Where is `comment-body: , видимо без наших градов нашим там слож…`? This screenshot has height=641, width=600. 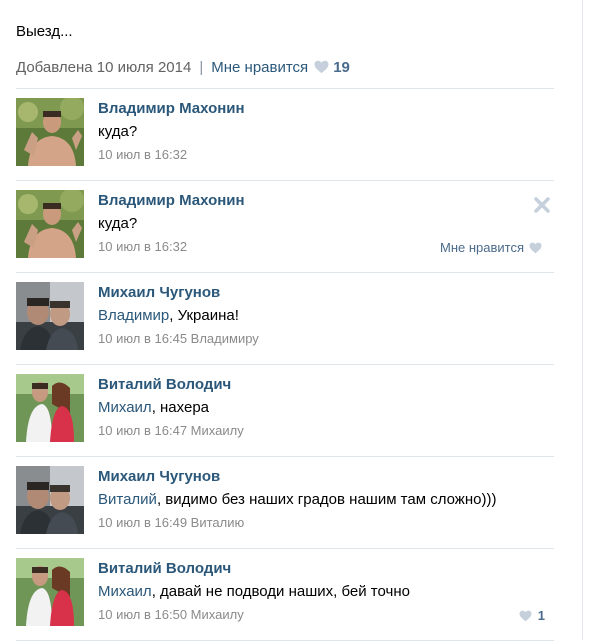
comment-body: , видимо без наших градов нашим там слож… is located at coordinates (326, 499).